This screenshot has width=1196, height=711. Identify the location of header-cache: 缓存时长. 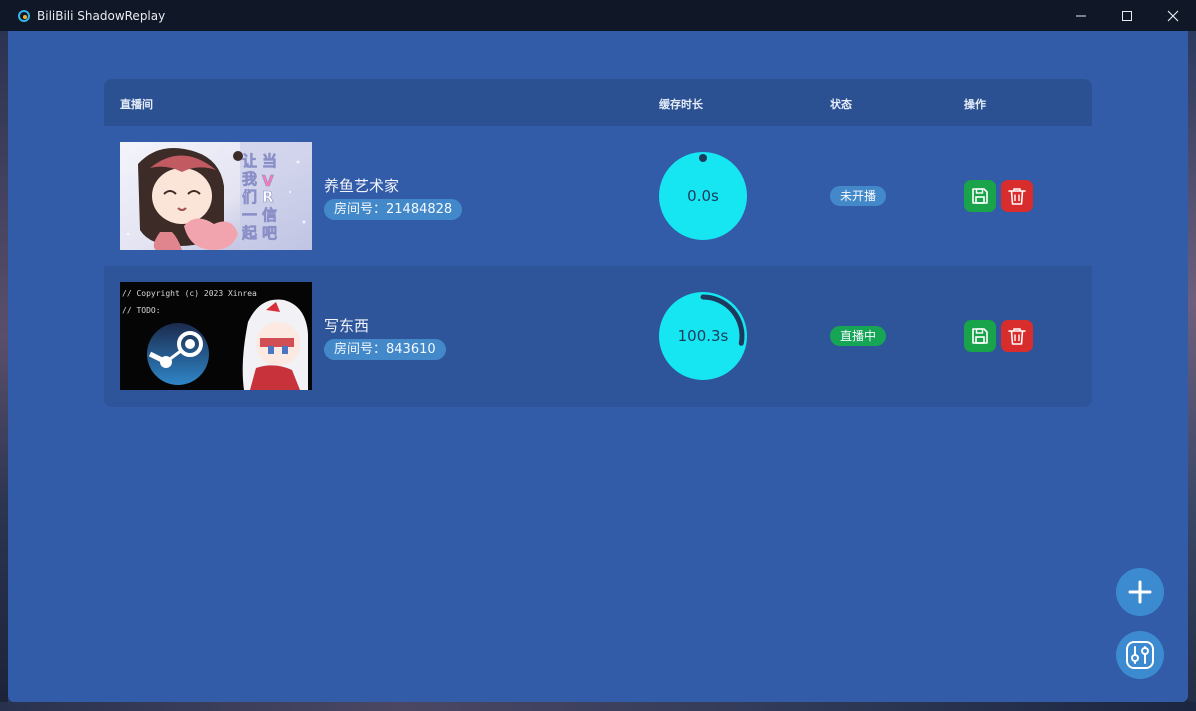
(681, 104).